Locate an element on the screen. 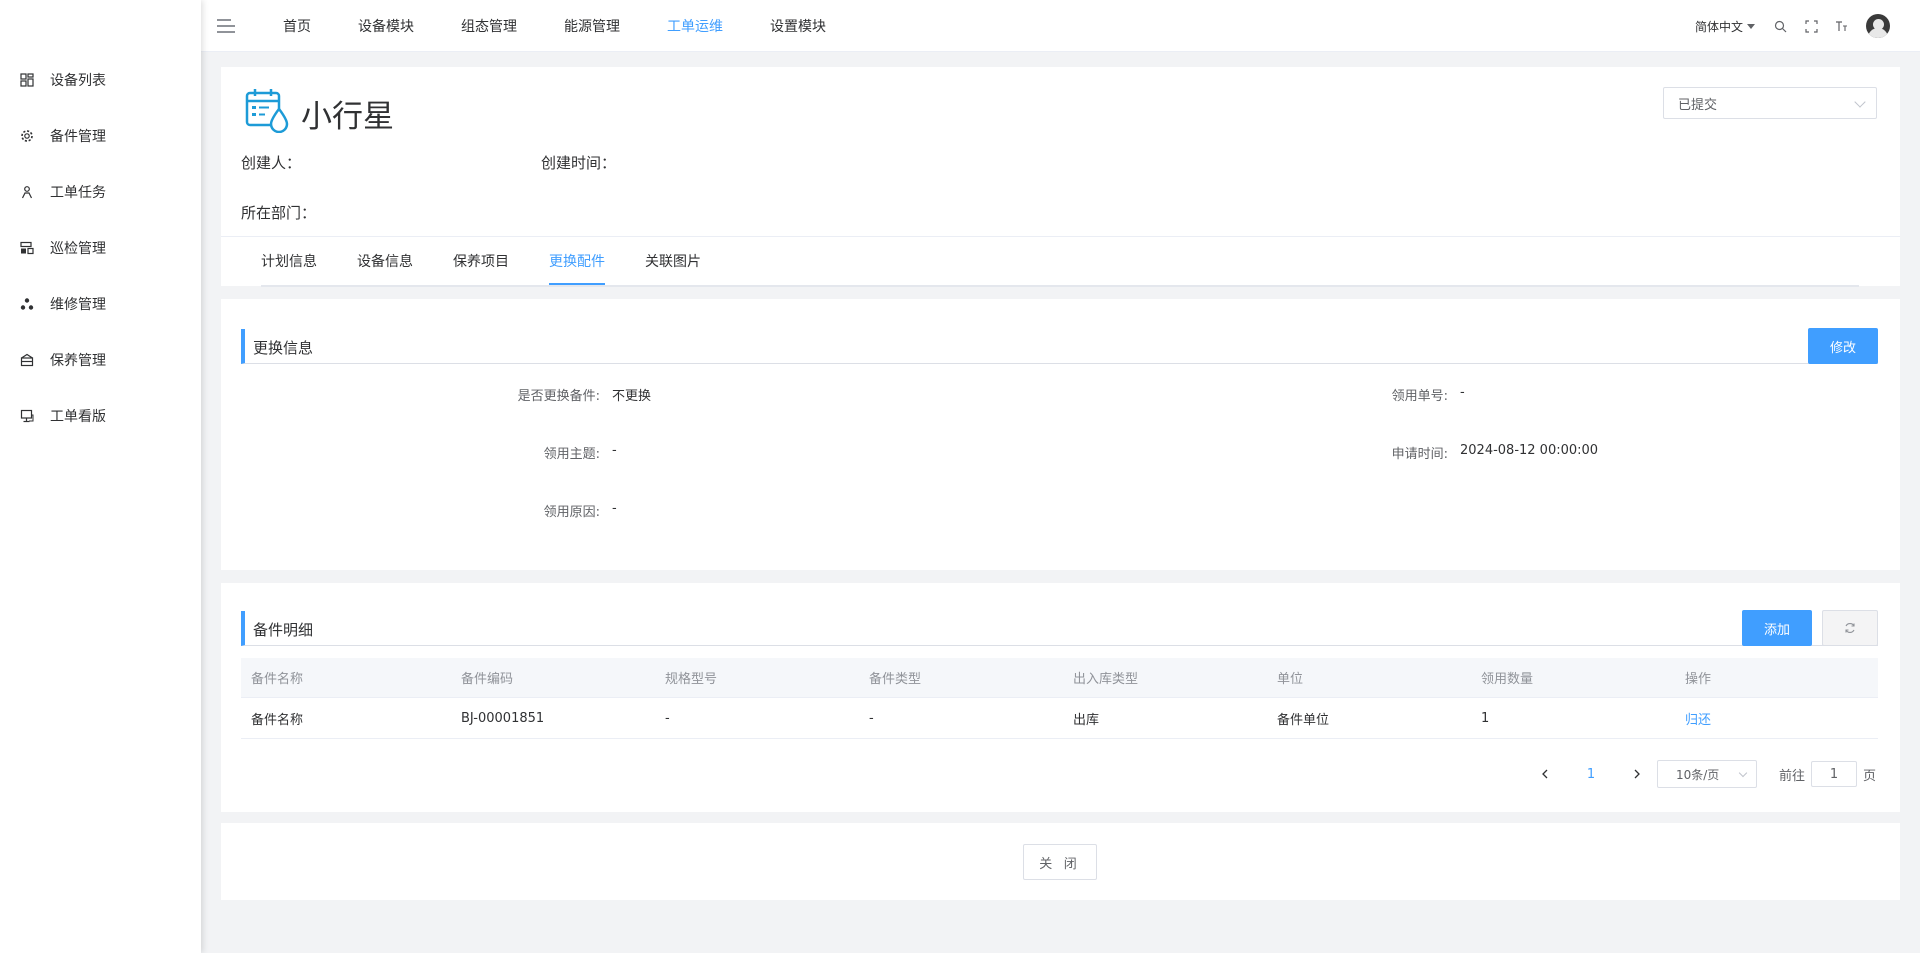 The width and height of the screenshot is (1920, 953). detail-tabs: 计划信息 设备信息 保养项目 更换配件 关联图片 is located at coordinates (501, 261).